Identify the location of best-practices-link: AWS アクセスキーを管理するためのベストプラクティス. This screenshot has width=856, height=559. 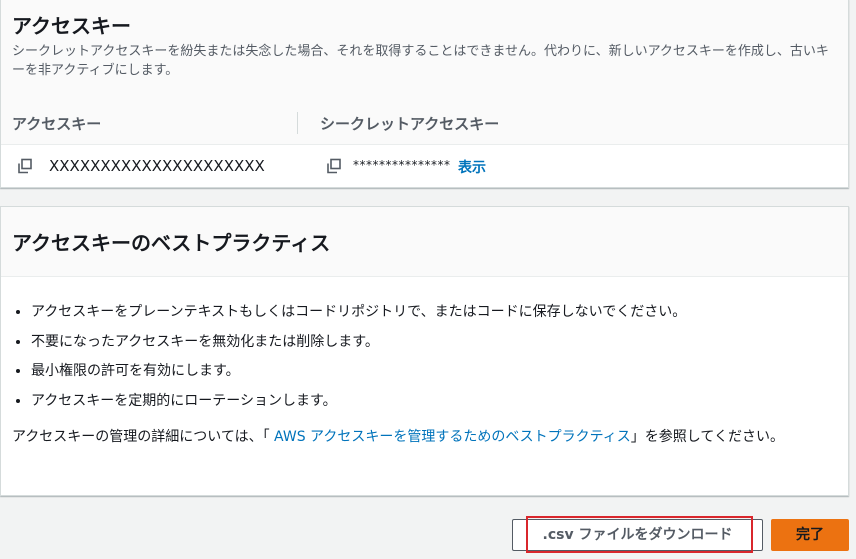
(450, 437).